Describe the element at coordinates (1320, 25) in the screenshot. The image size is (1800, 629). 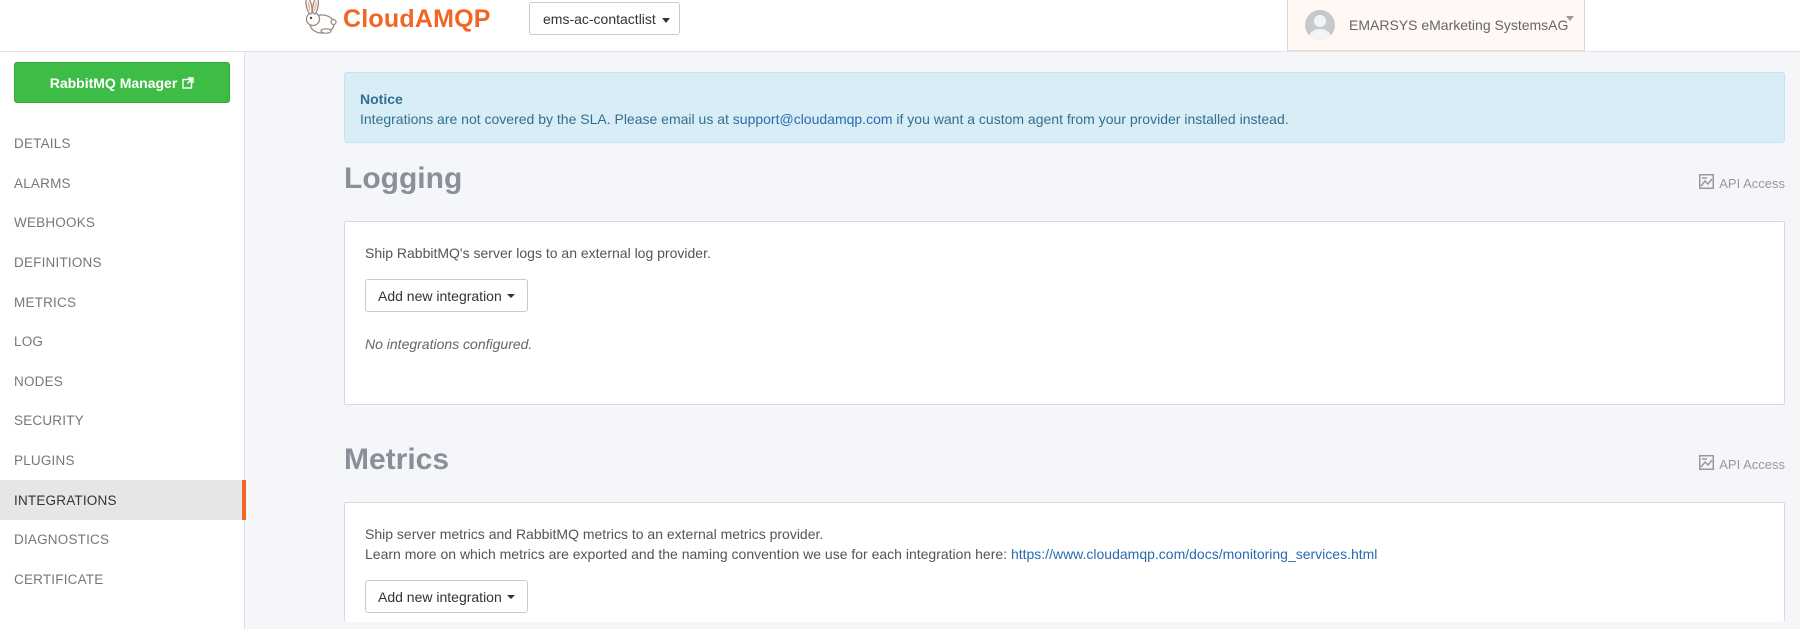
I see `user-avatar-icon` at that location.